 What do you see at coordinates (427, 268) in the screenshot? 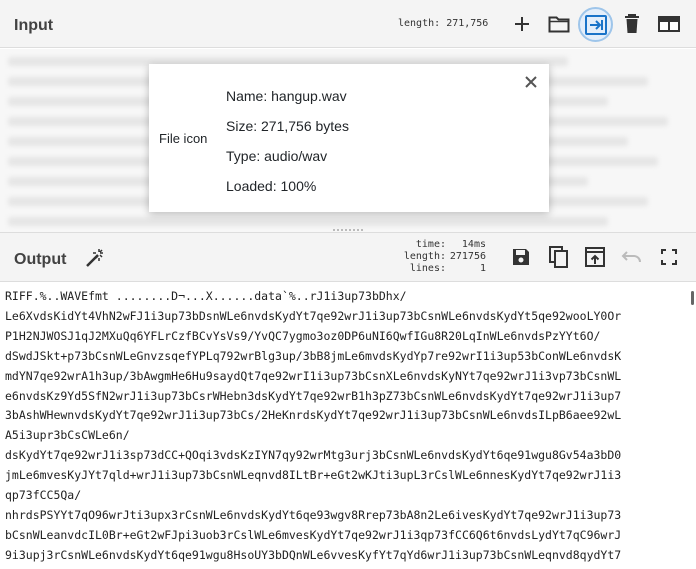
I see `lines-label: lines:` at bounding box center [427, 268].